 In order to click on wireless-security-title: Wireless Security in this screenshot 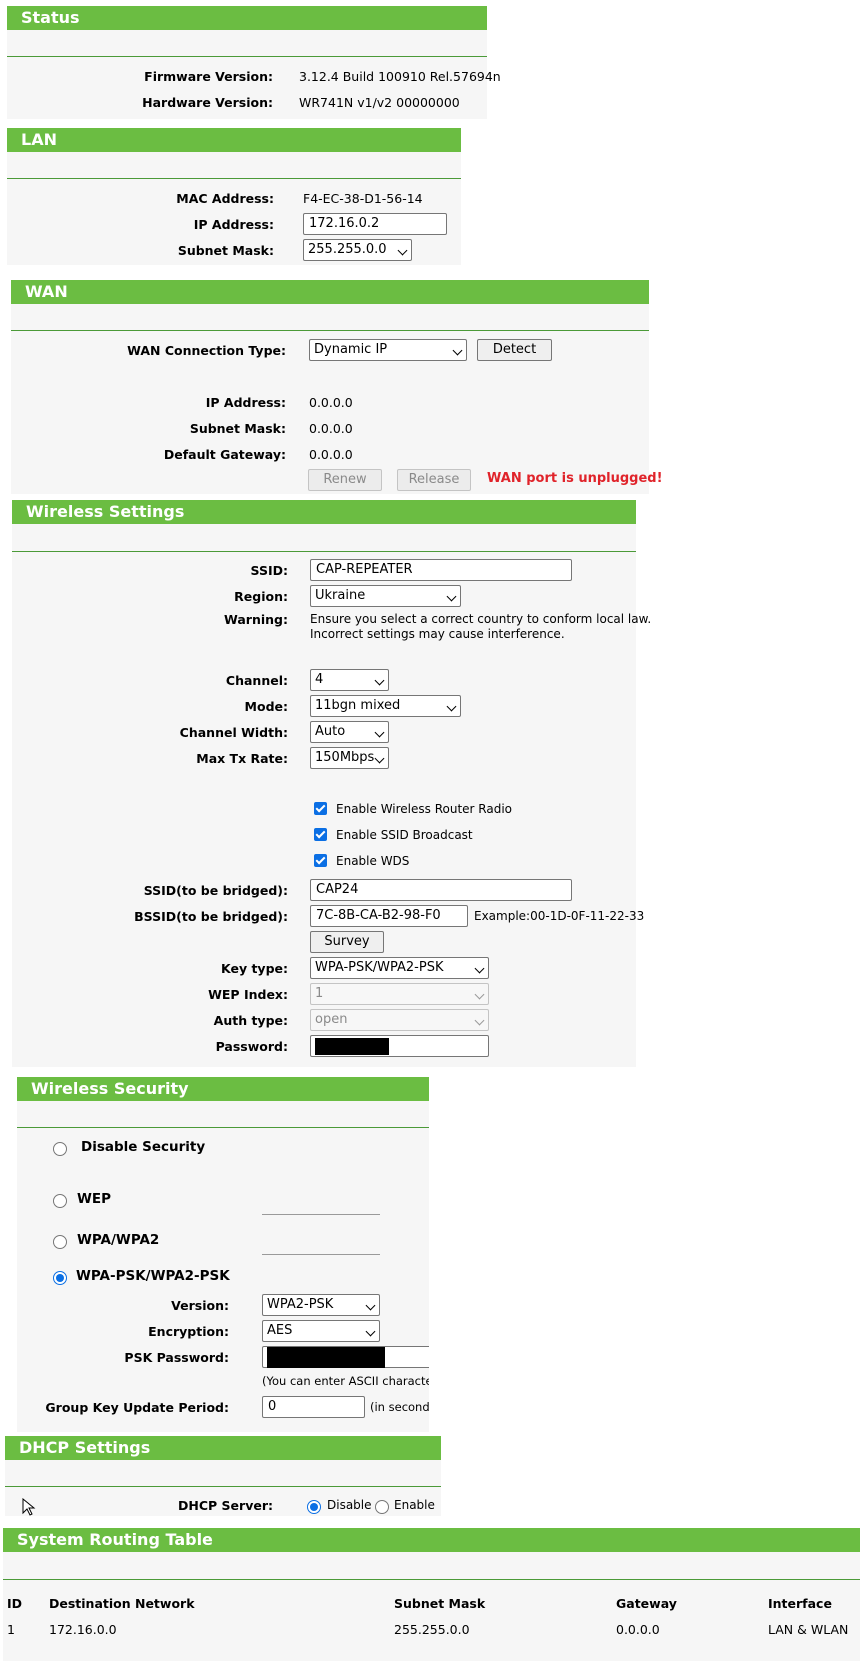, I will do `click(223, 1089)`.